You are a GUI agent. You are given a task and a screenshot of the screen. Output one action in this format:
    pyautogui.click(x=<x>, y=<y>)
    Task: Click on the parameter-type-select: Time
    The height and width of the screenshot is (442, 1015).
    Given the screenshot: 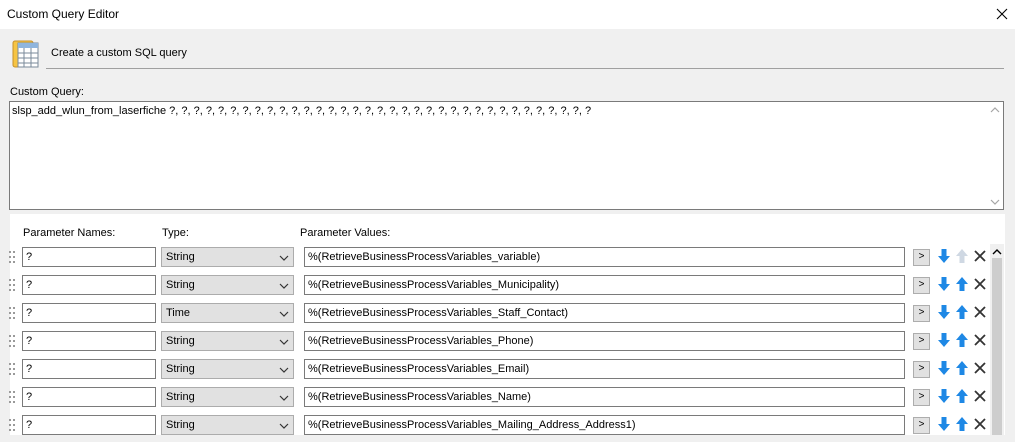 What is the action you would take?
    pyautogui.click(x=227, y=313)
    